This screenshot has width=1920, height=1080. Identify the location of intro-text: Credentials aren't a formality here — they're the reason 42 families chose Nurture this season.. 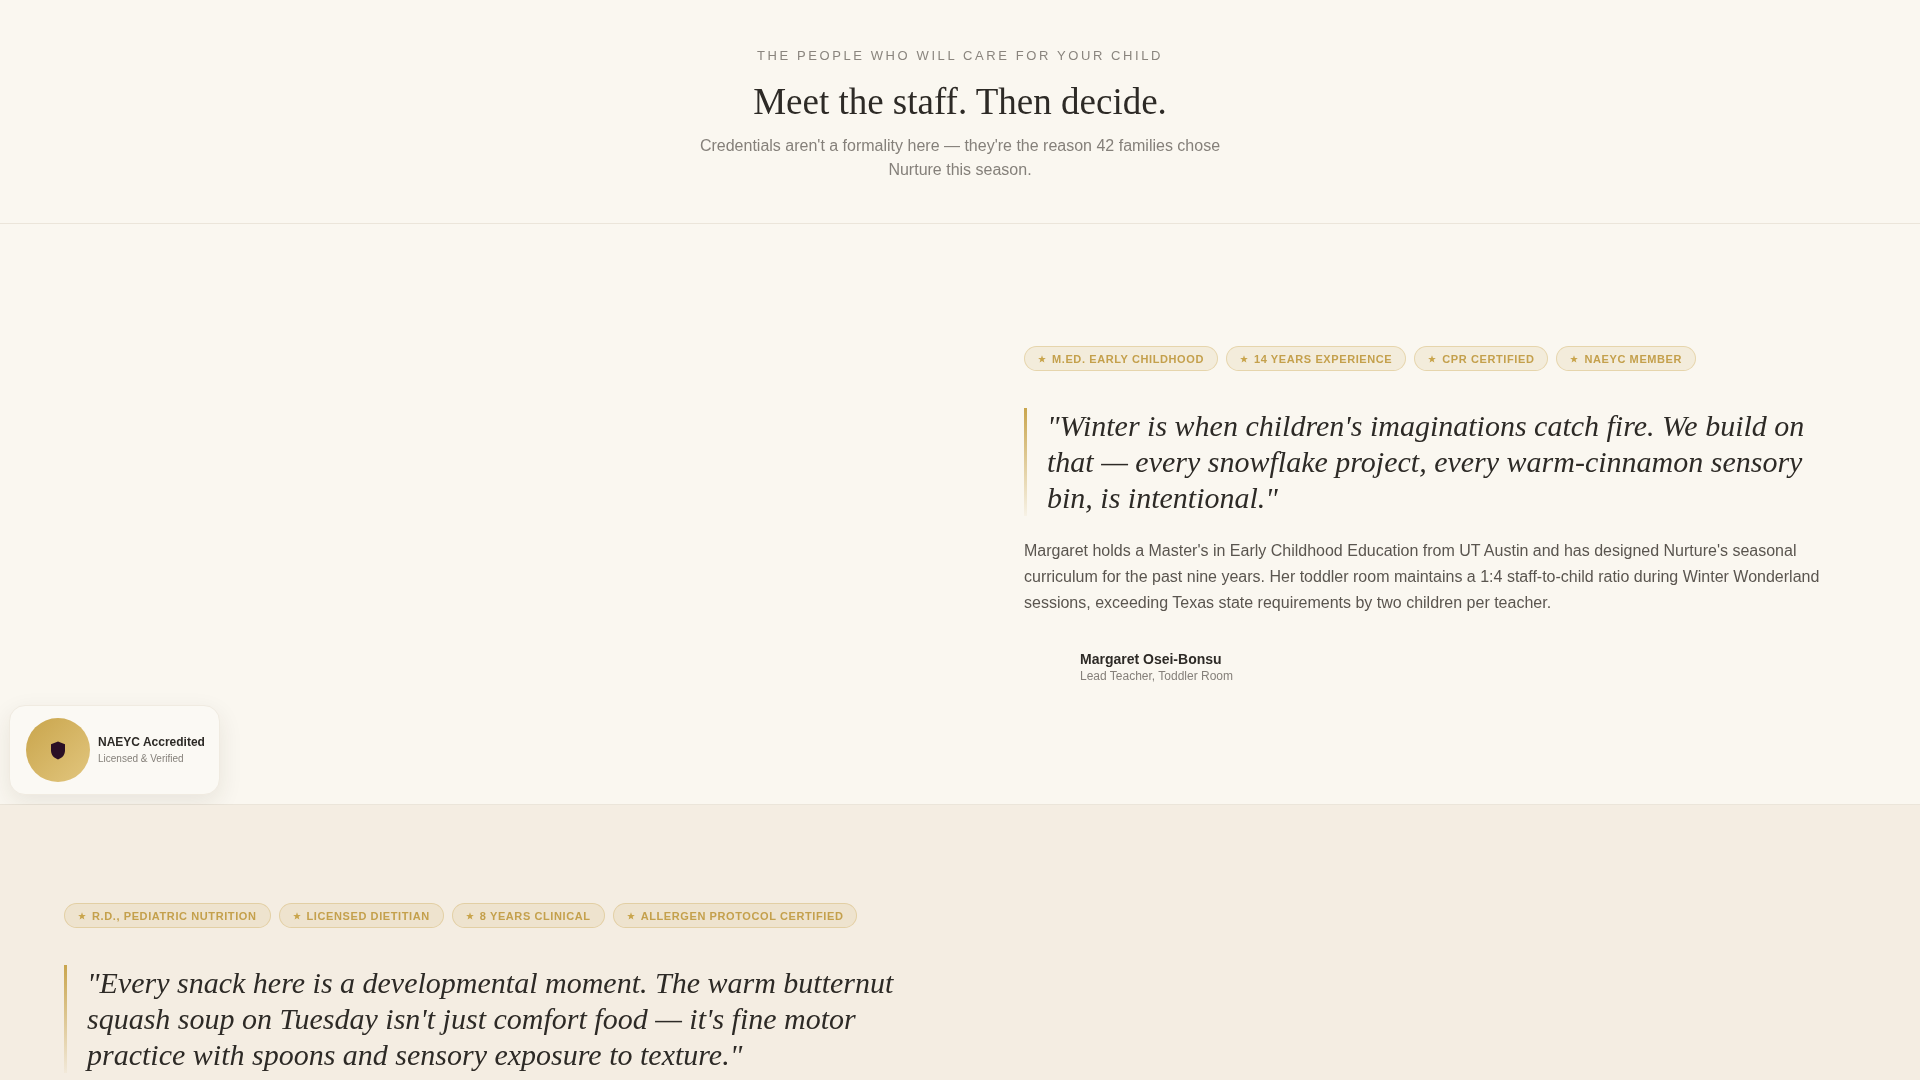
(960, 158).